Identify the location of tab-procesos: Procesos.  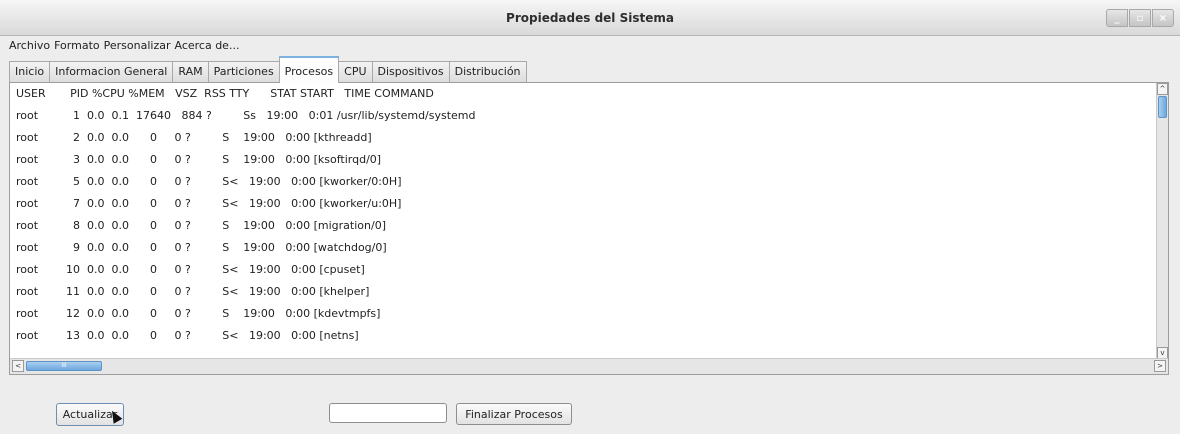
(309, 69).